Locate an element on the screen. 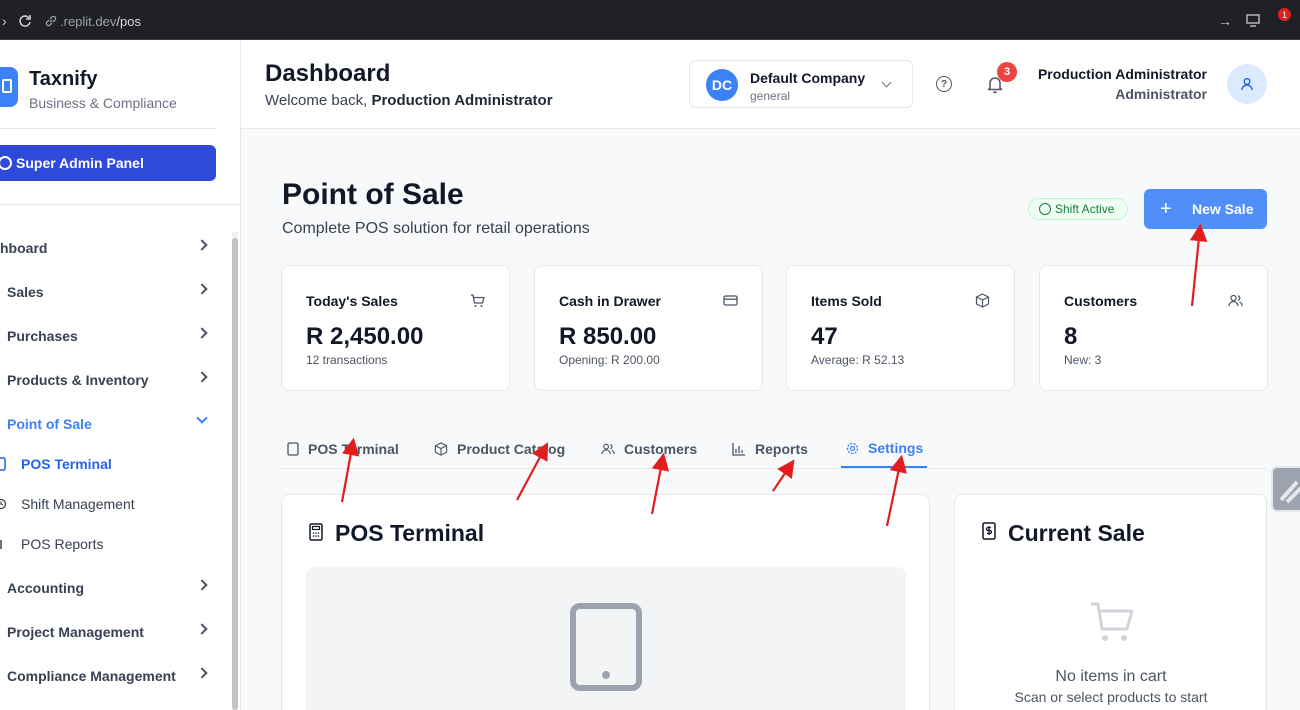 This screenshot has height=710, width=1300. tab-product-catalog: Product Catalog is located at coordinates (499, 449).